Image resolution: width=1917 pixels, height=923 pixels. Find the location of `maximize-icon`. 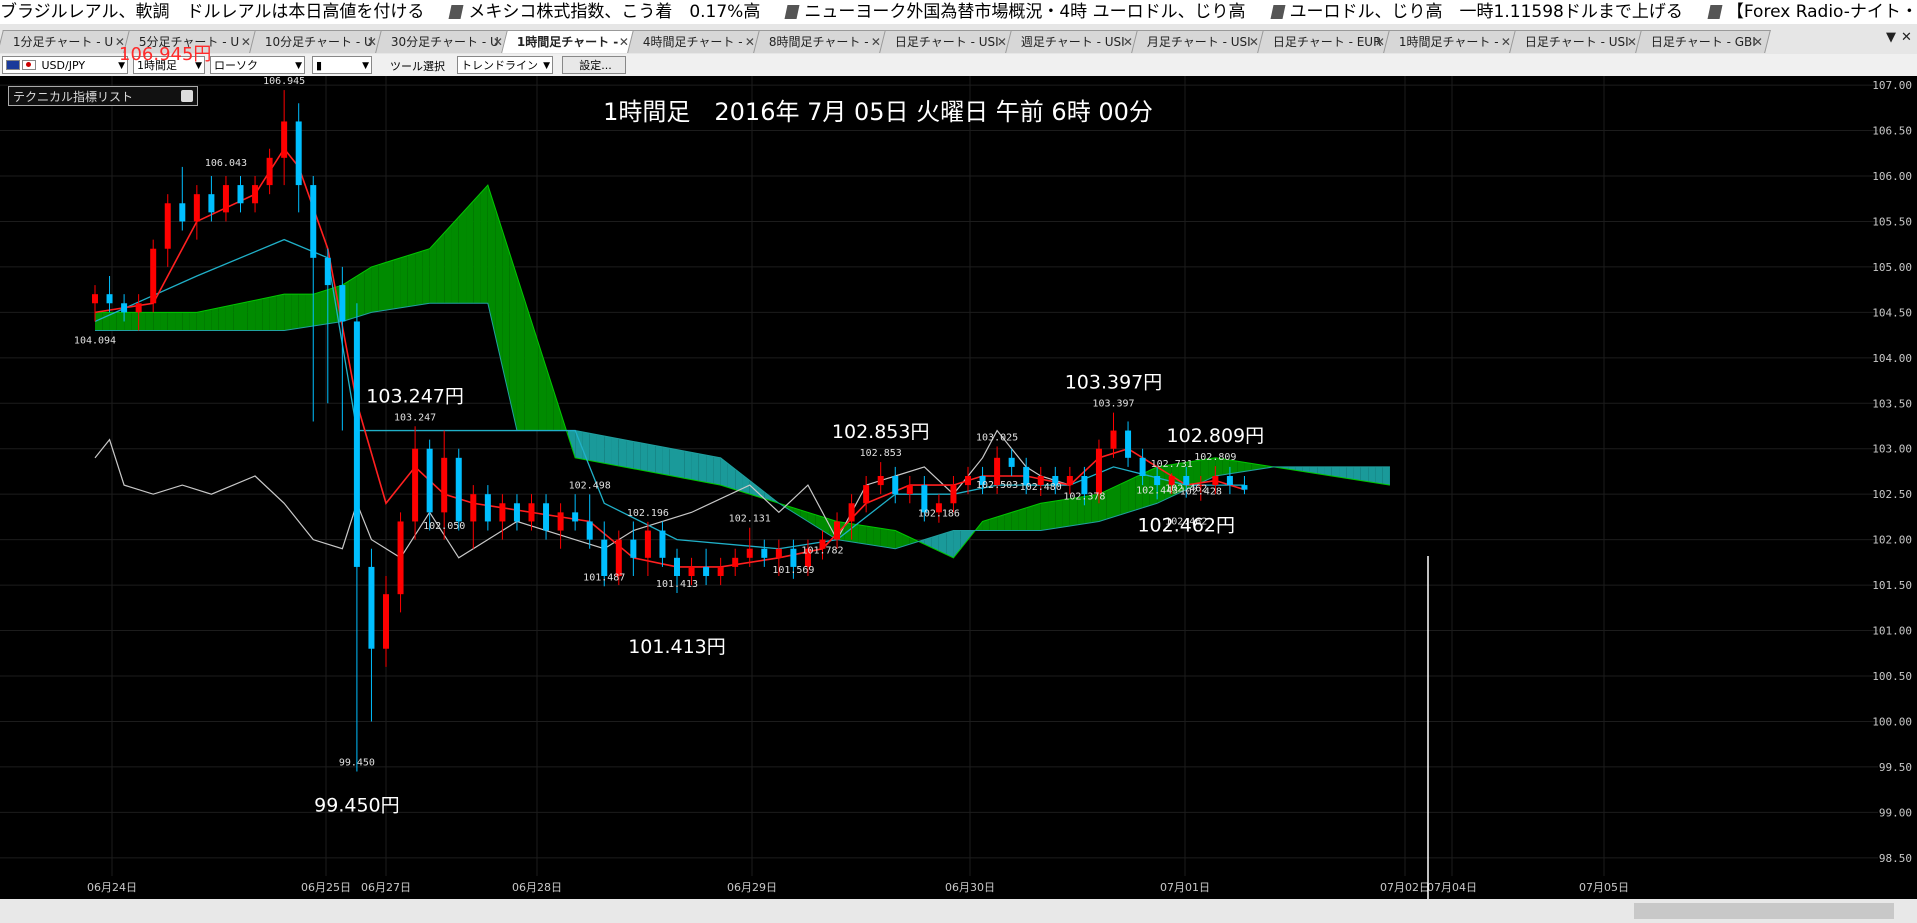

maximize-icon is located at coordinates (187, 96).